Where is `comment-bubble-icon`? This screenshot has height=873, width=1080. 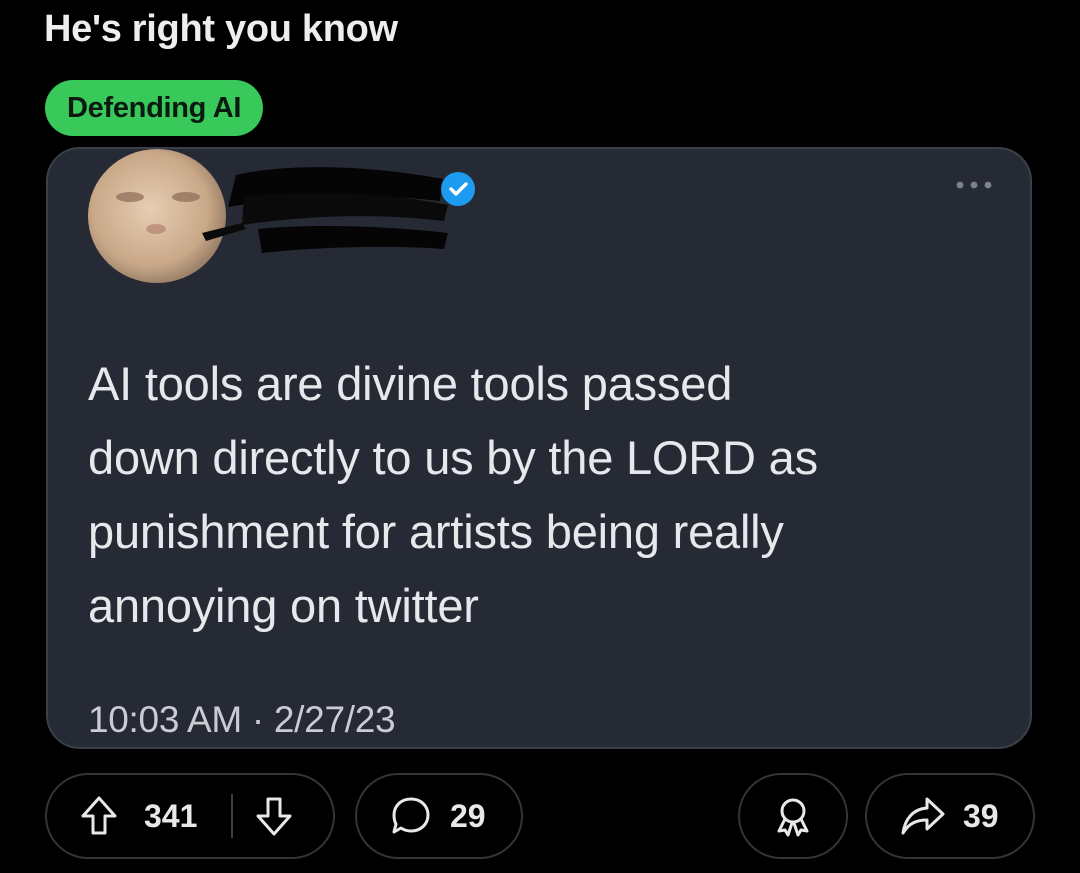
comment-bubble-icon is located at coordinates (411, 815).